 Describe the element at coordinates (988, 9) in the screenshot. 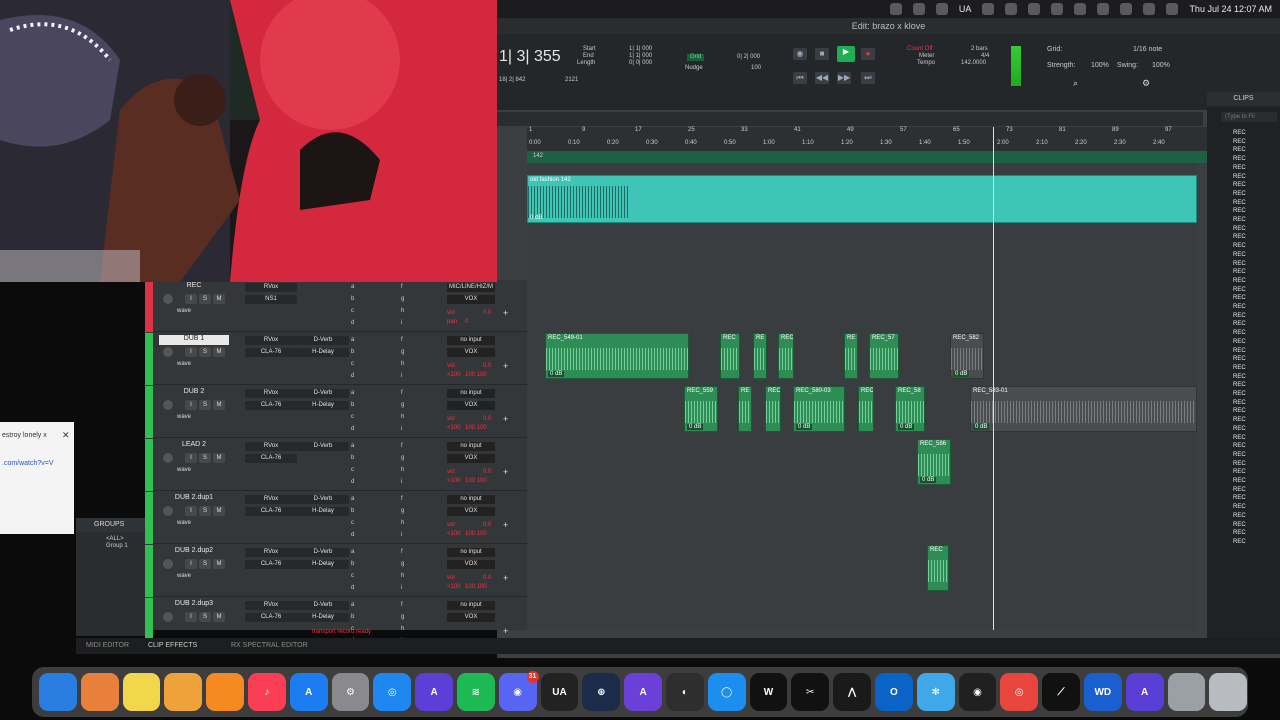

I see `bluetooth-icon` at that location.